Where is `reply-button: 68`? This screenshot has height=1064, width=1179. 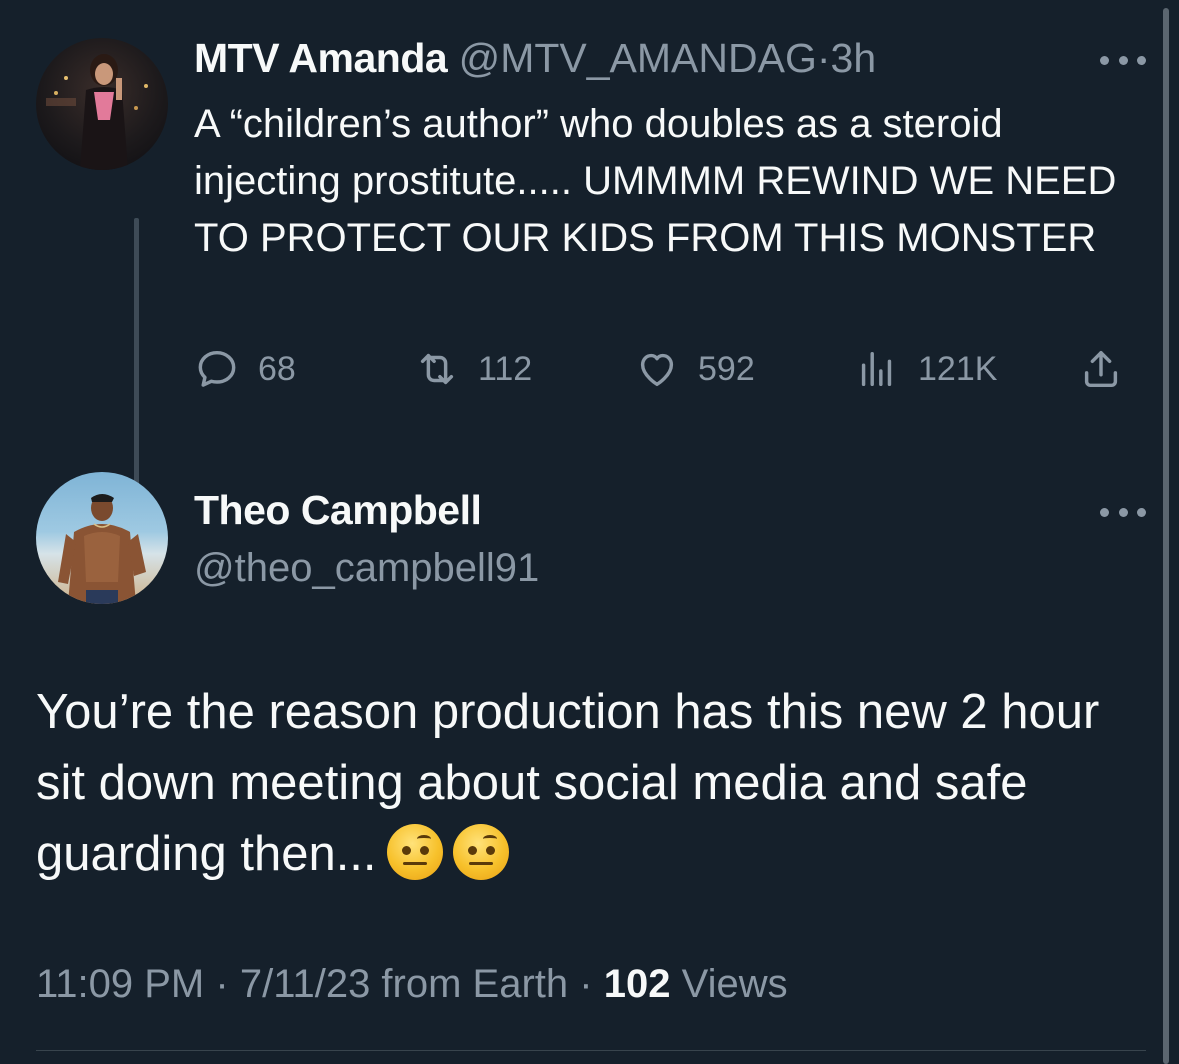
reply-button: 68 is located at coordinates (245, 369).